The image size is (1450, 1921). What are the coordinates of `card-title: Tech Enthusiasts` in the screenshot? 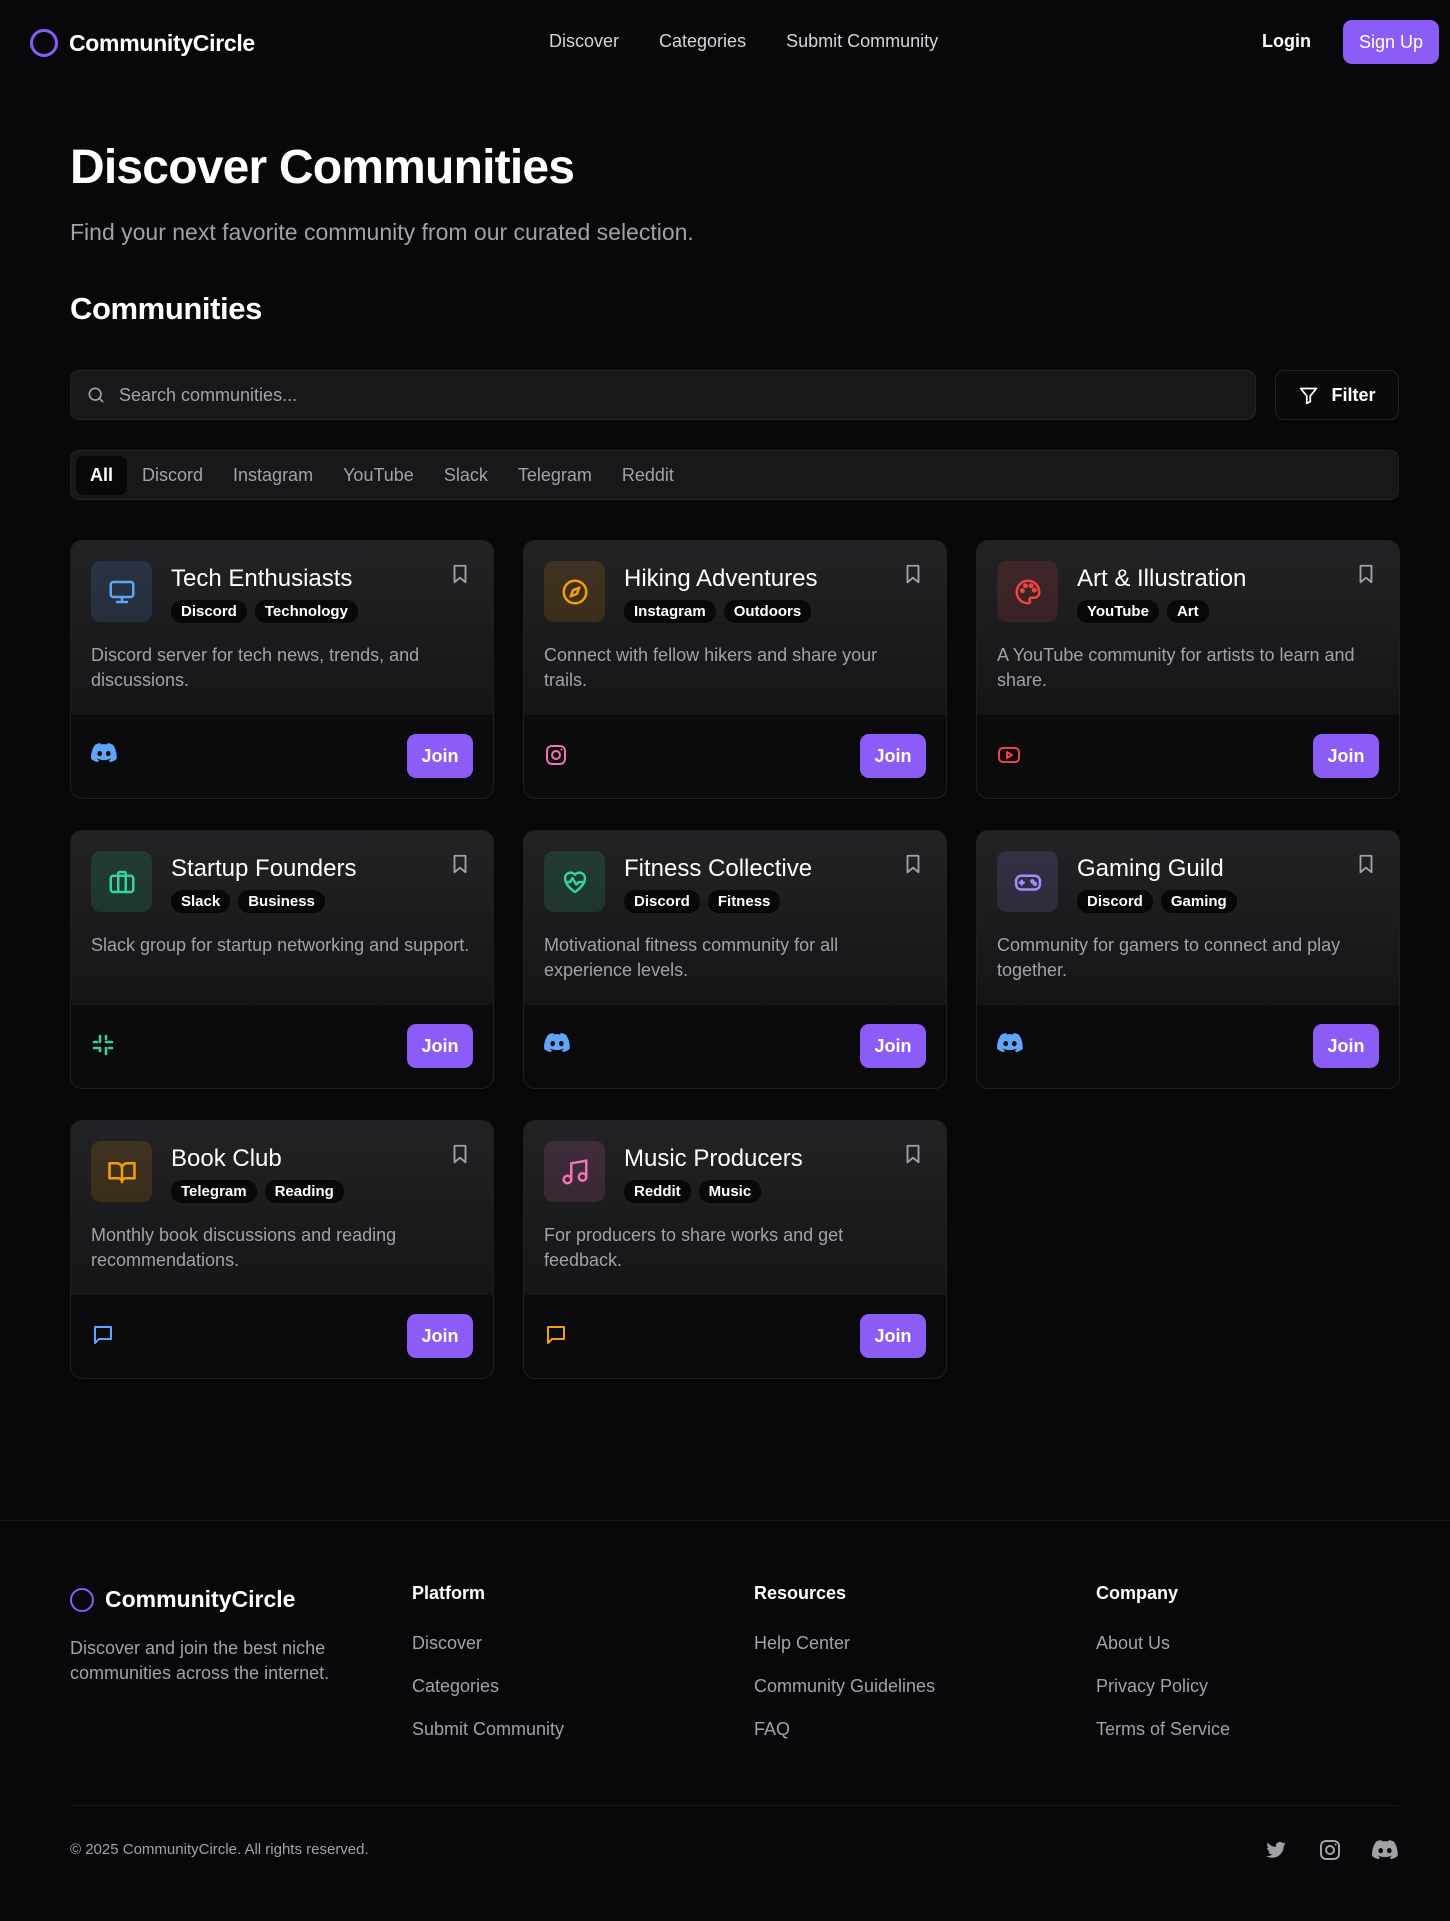 It's located at (262, 578).